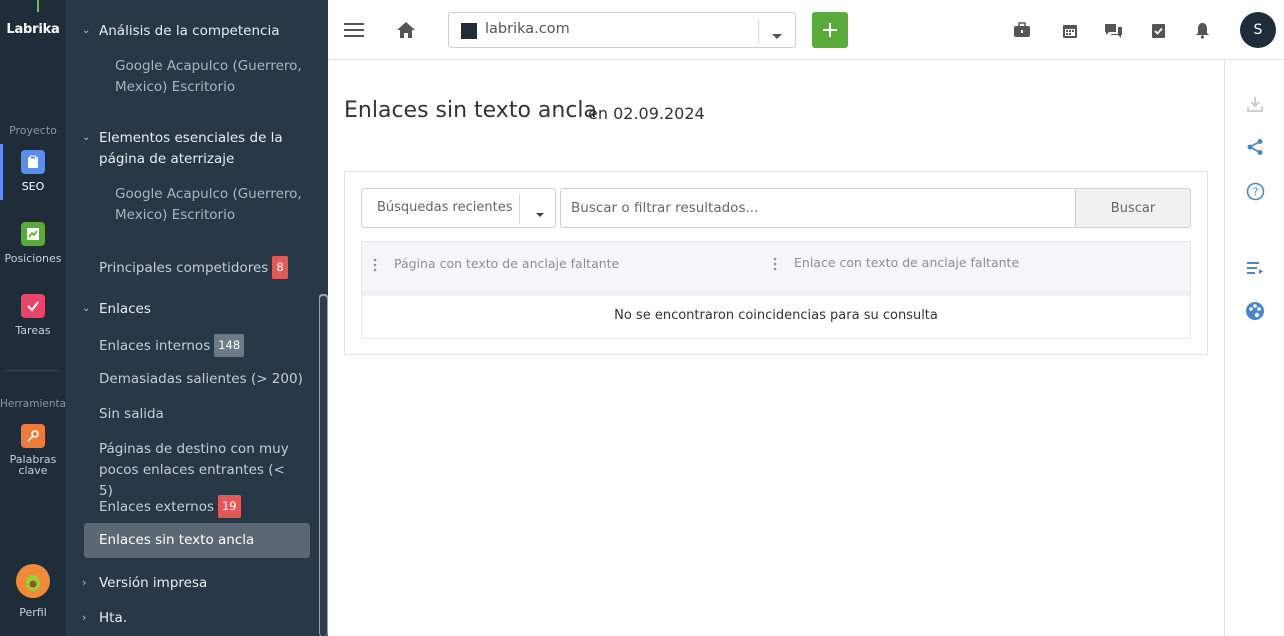  Describe the element at coordinates (1258, 30) in the screenshot. I see `user-avatar: S` at that location.